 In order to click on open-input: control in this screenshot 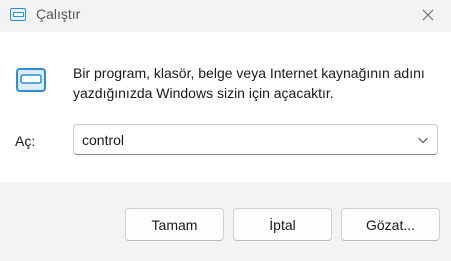, I will do `click(103, 140)`.